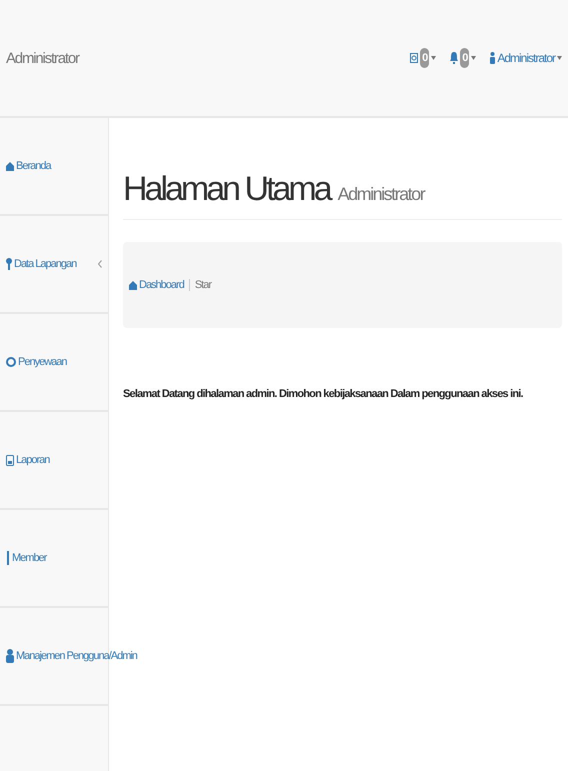  I want to click on welcome-message: Selamat Datang dihalaman admin. Dimohon kebijaksanaan Dalam penggunaan akses ini., so click(323, 394).